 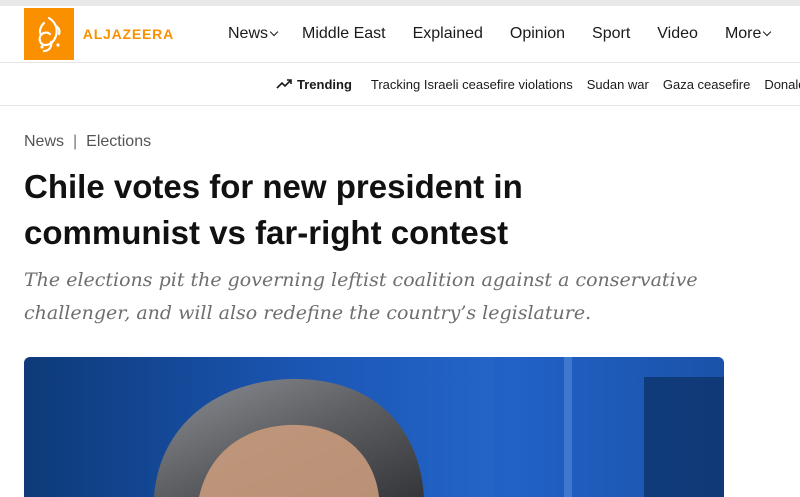 What do you see at coordinates (782, 84) in the screenshot?
I see `trending-link-donald-trump: Donald Trump` at bounding box center [782, 84].